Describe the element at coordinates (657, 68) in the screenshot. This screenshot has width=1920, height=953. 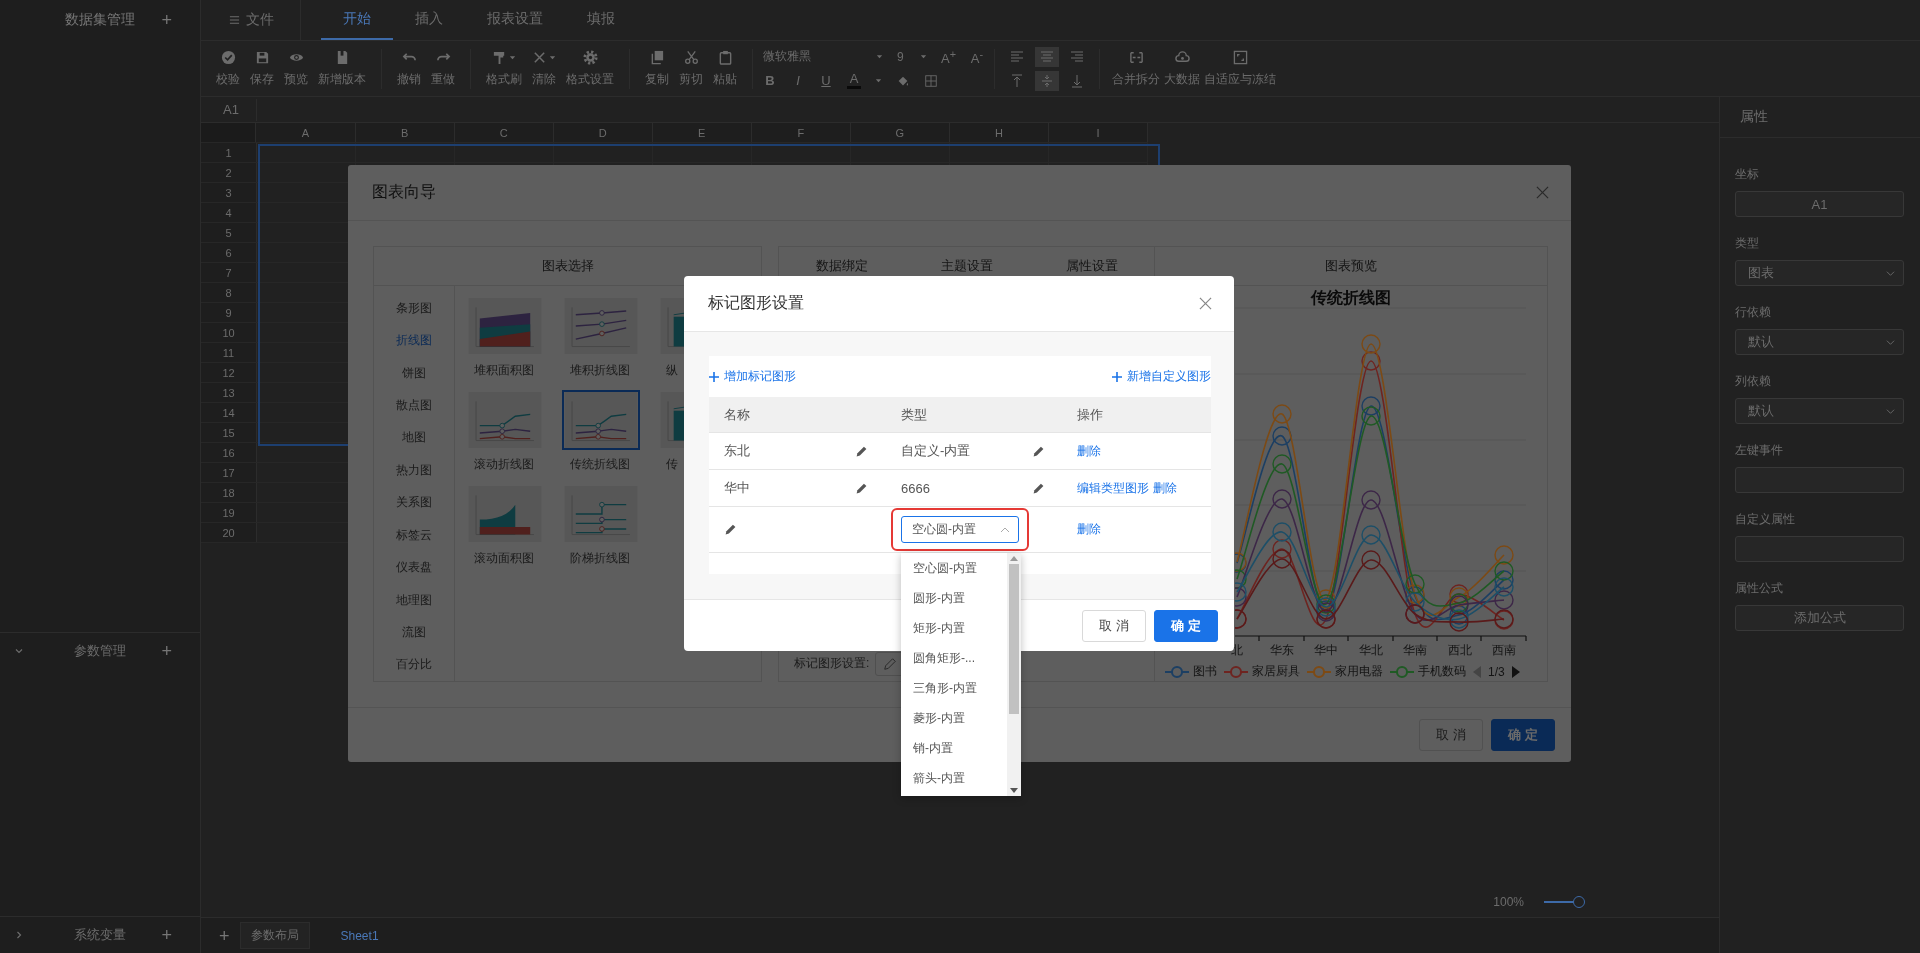
I see `toolbar-button: 复制` at that location.